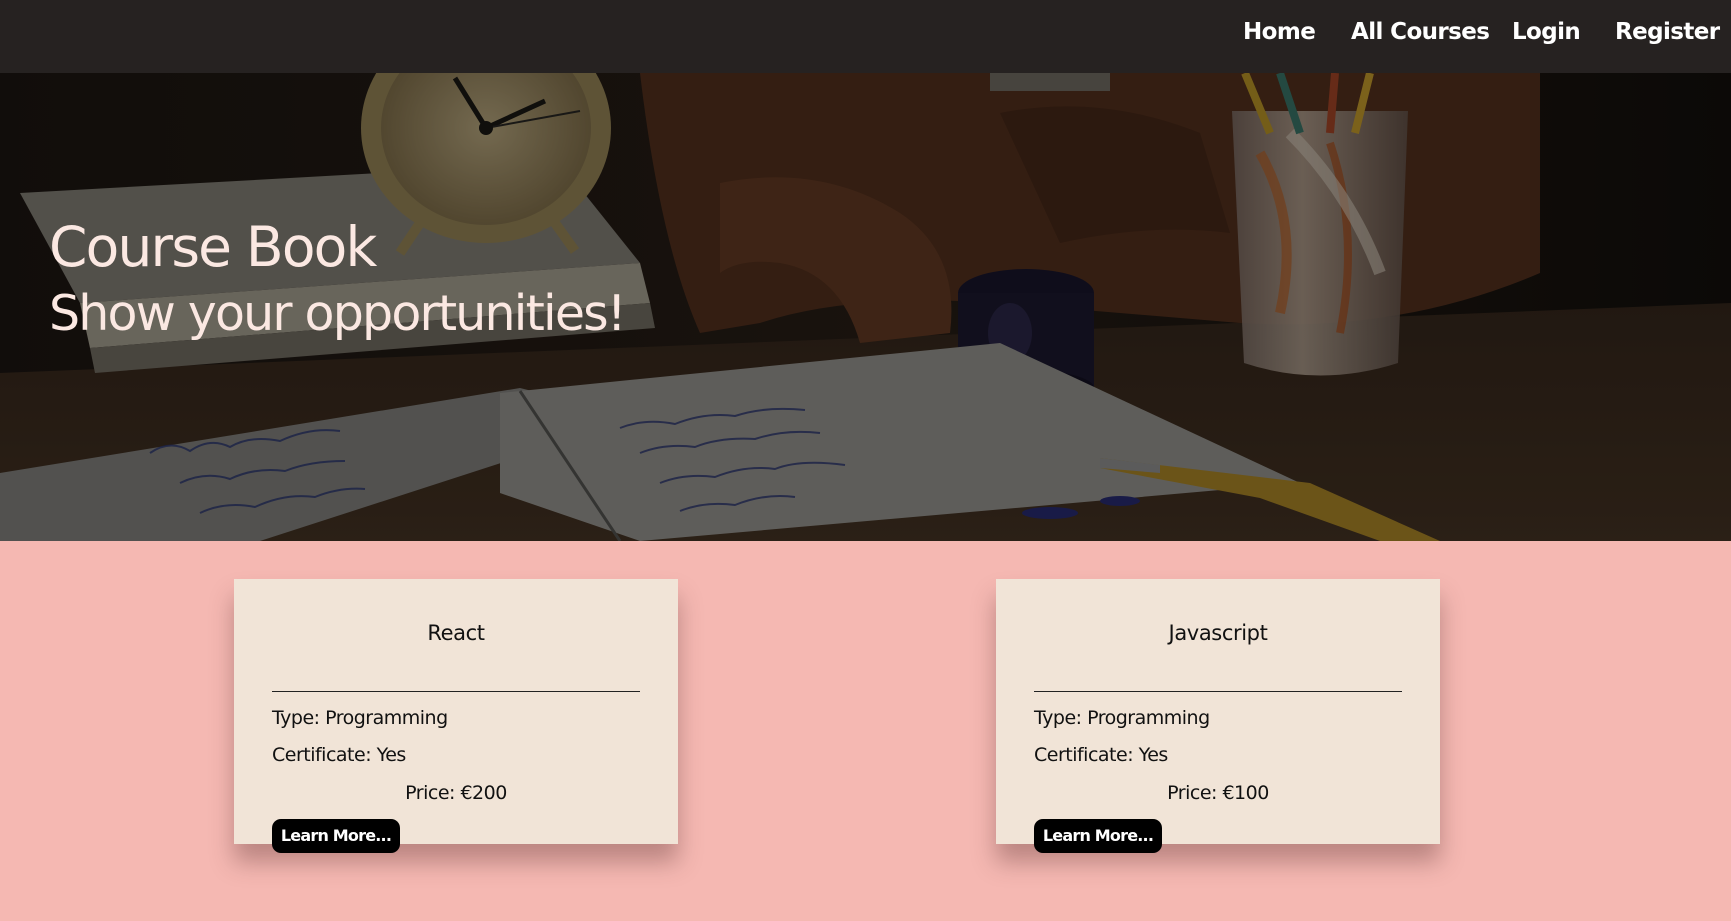 The width and height of the screenshot is (1731, 921). I want to click on course-price: Price: €100, so click(1218, 793).